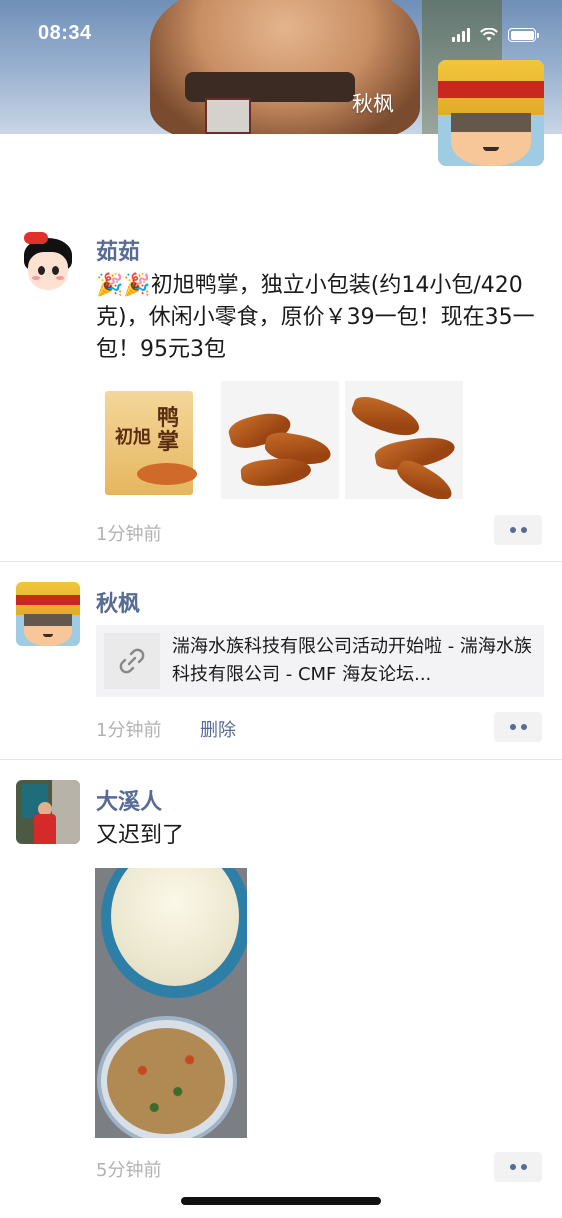 The image size is (562, 1218). Describe the element at coordinates (281, 1201) in the screenshot. I see `home-indicator` at that location.